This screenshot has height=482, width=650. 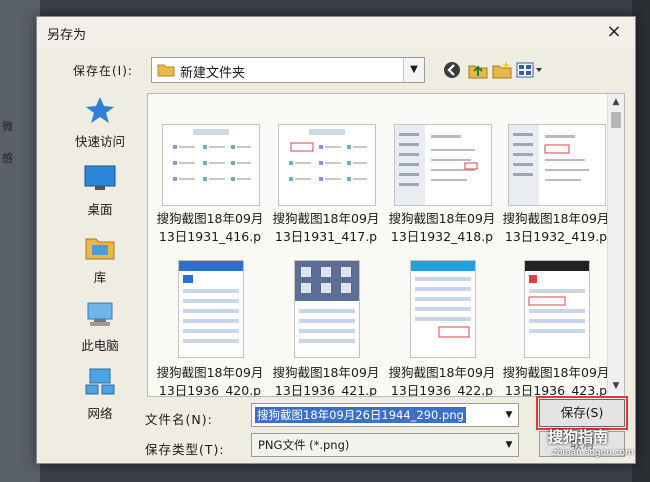 I want to click on new-folder-icon, so click(x=502, y=70).